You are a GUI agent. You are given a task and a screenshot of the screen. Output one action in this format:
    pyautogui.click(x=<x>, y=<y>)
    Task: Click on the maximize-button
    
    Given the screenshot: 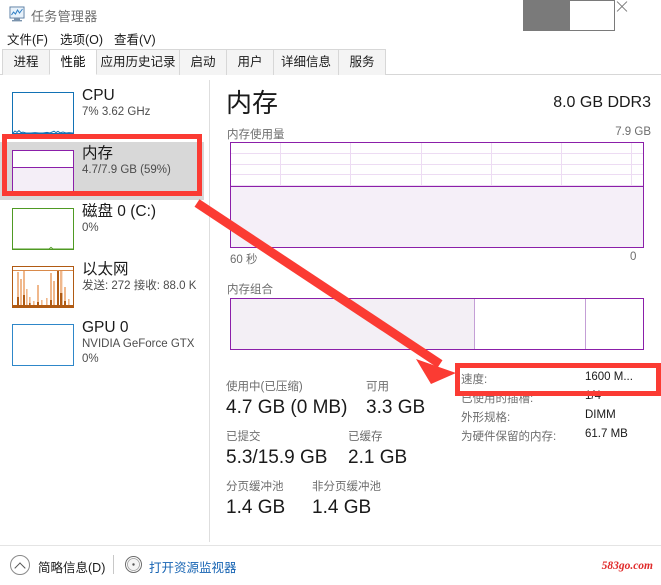 What is the action you would take?
    pyautogui.click(x=592, y=15)
    